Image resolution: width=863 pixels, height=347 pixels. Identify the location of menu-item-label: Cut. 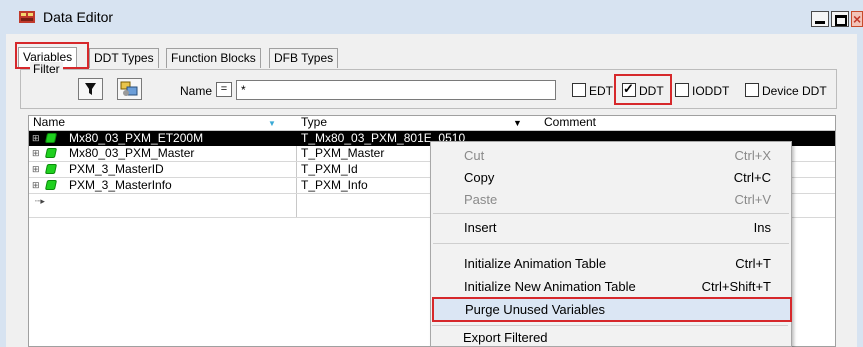
(474, 155).